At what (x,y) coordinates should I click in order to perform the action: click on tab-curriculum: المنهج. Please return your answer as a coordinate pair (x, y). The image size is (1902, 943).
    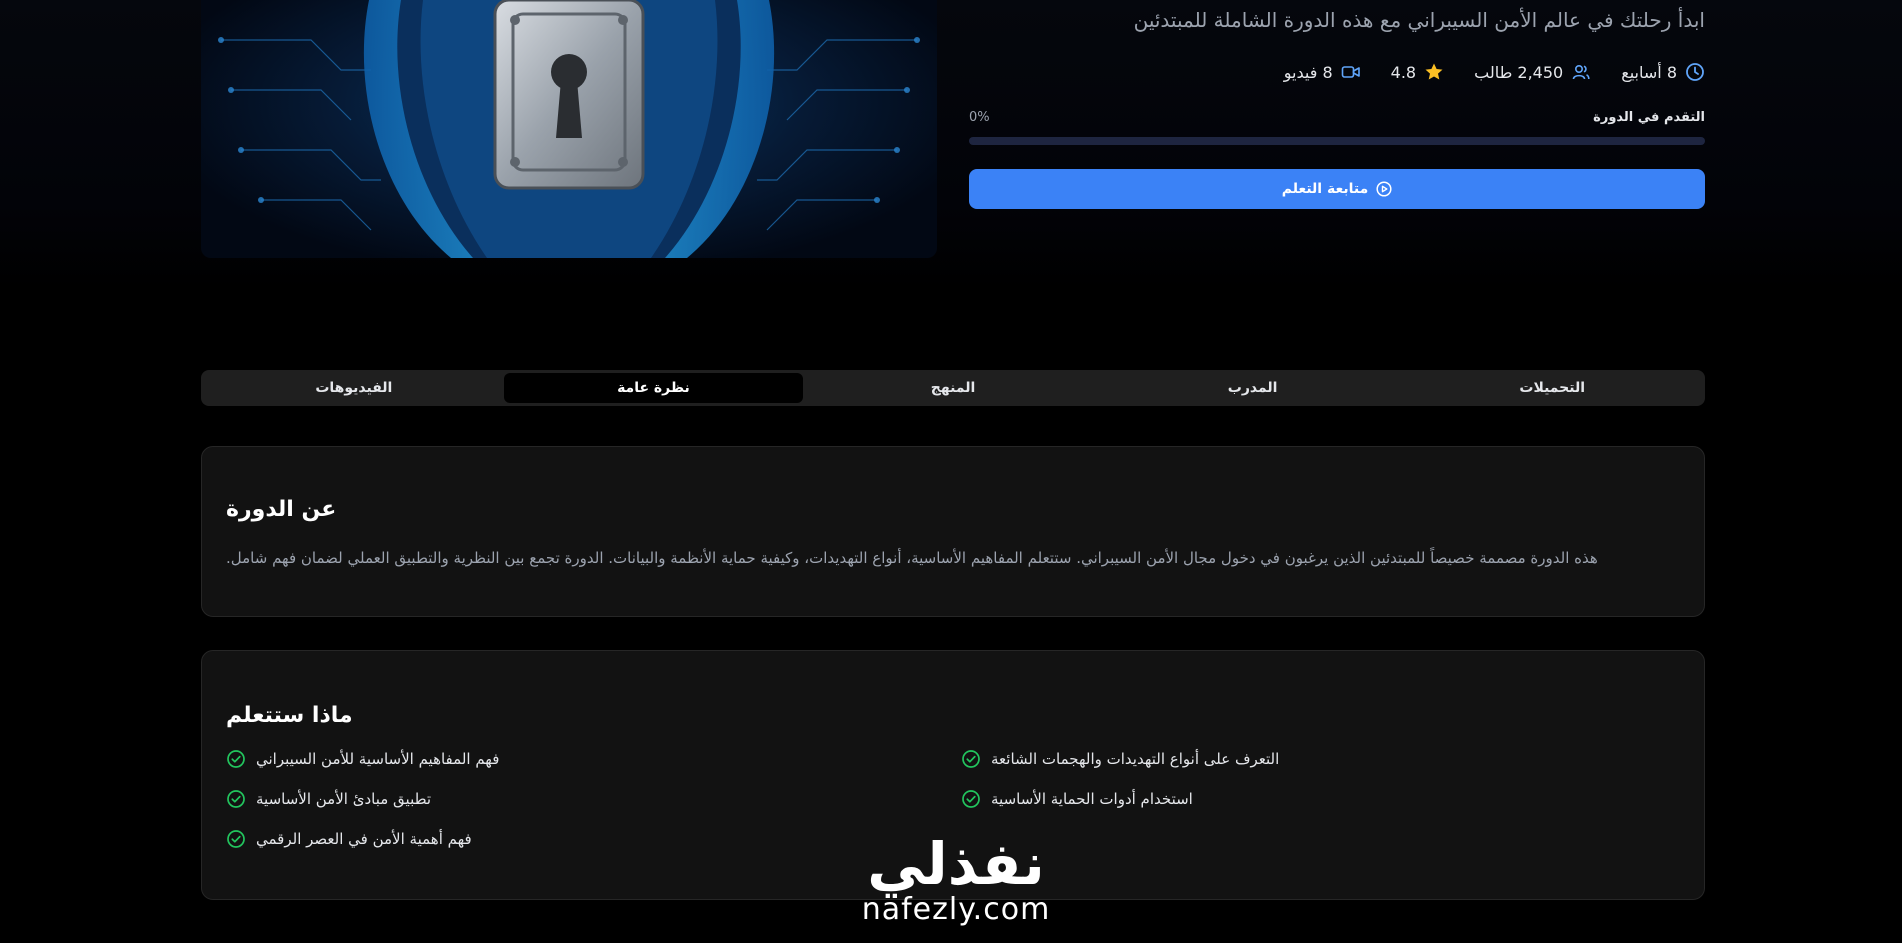
    Looking at the image, I should click on (953, 388).